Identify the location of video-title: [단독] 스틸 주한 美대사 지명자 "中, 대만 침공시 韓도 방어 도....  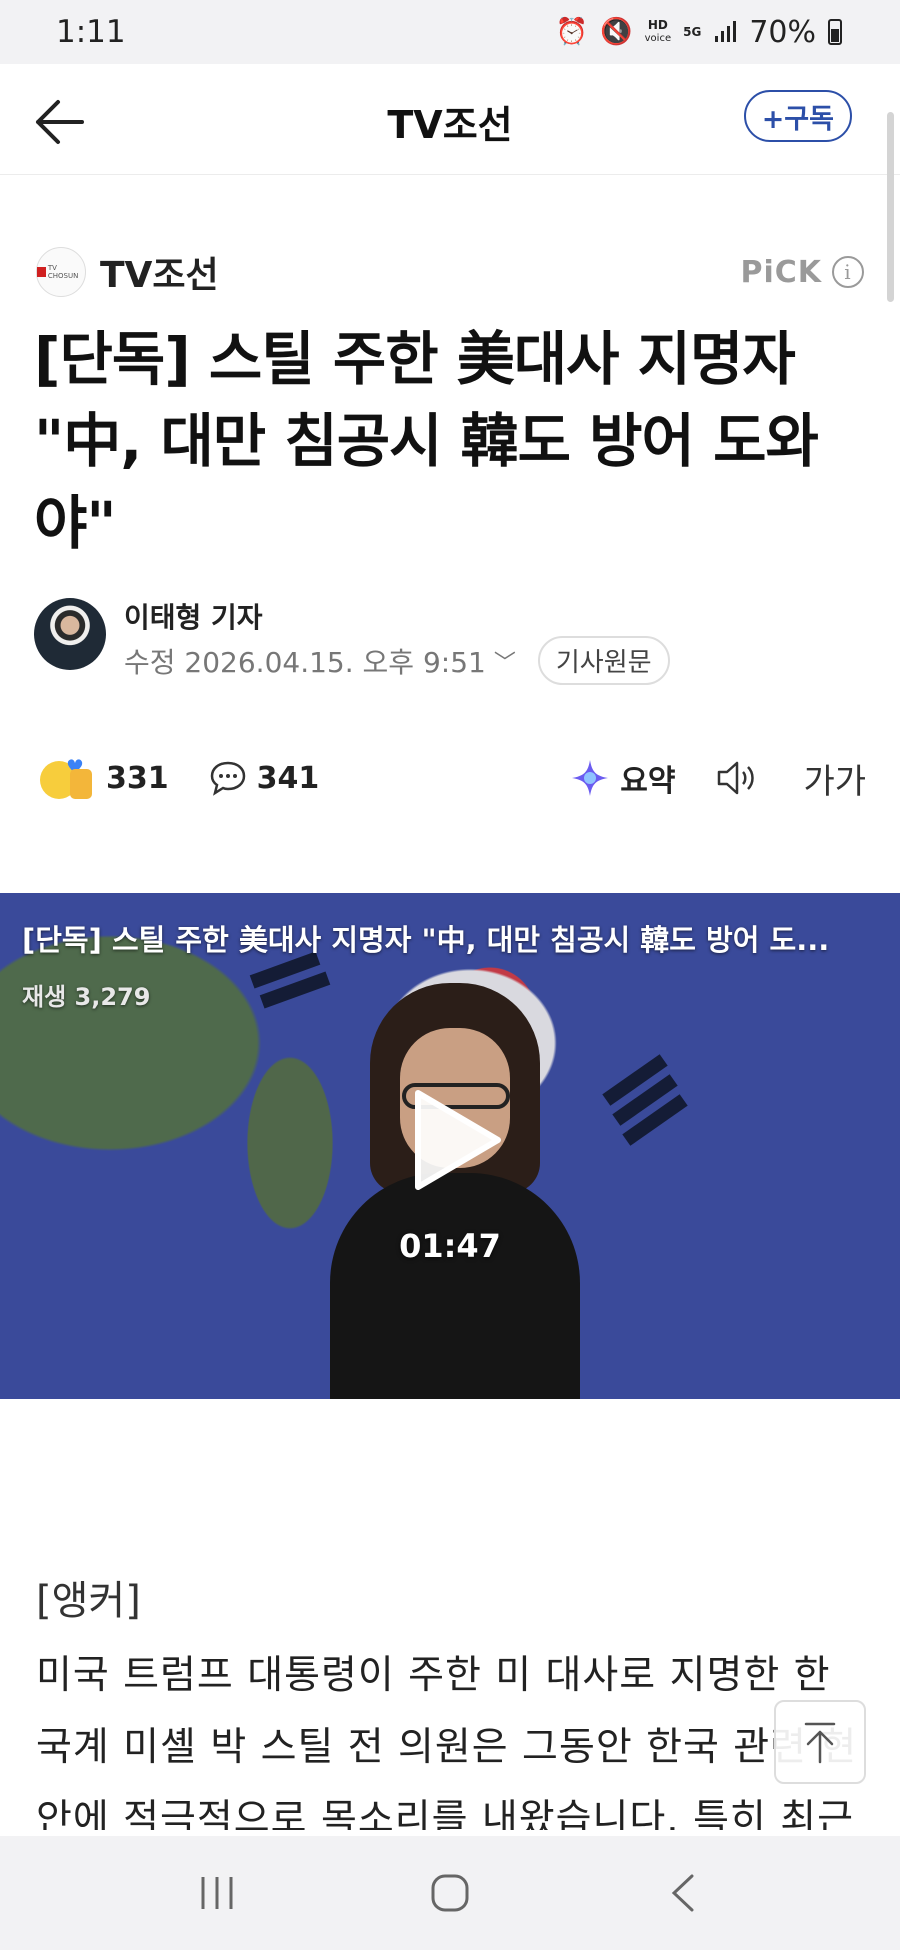
(426, 940).